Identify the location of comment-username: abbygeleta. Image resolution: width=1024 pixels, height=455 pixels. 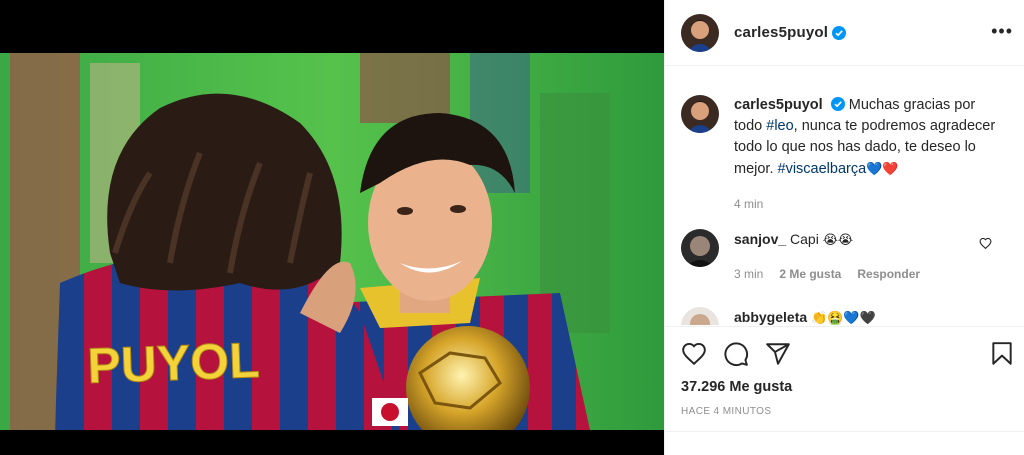
(770, 317).